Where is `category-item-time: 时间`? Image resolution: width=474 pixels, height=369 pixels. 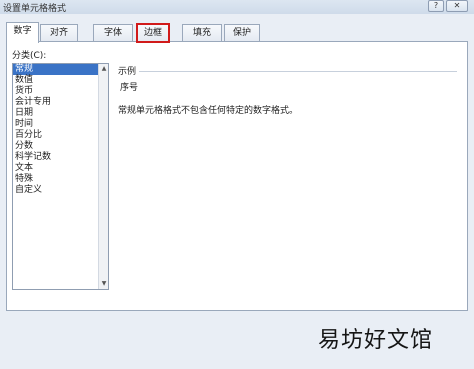 category-item-time: 时间 is located at coordinates (56, 124).